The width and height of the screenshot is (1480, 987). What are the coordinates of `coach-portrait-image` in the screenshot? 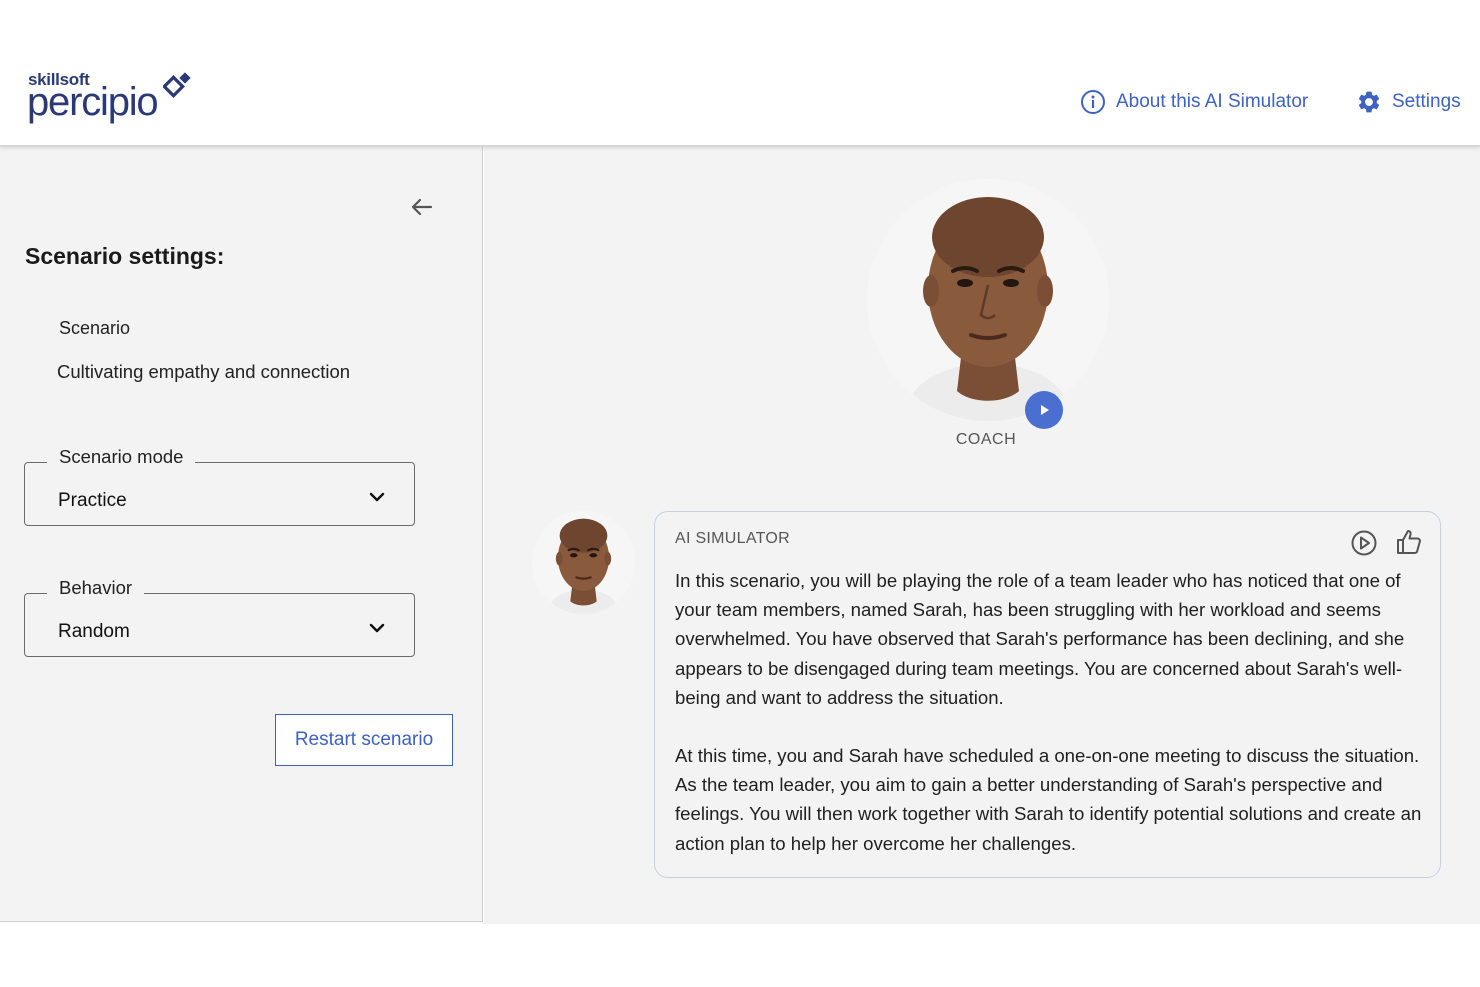 It's located at (988, 300).